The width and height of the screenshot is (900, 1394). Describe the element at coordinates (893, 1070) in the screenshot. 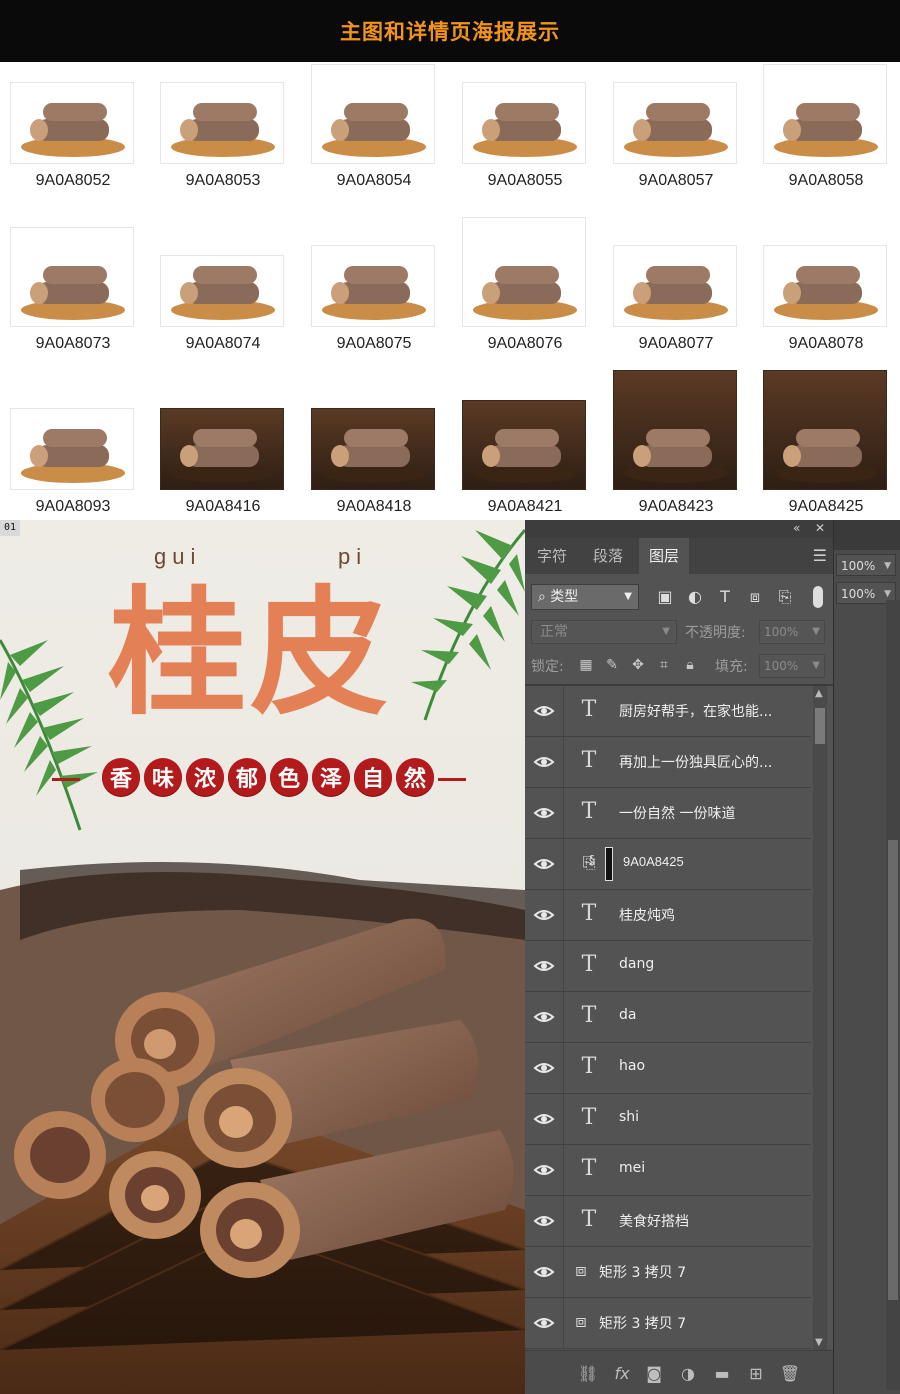

I see `strip-scrollbar-thumb` at that location.